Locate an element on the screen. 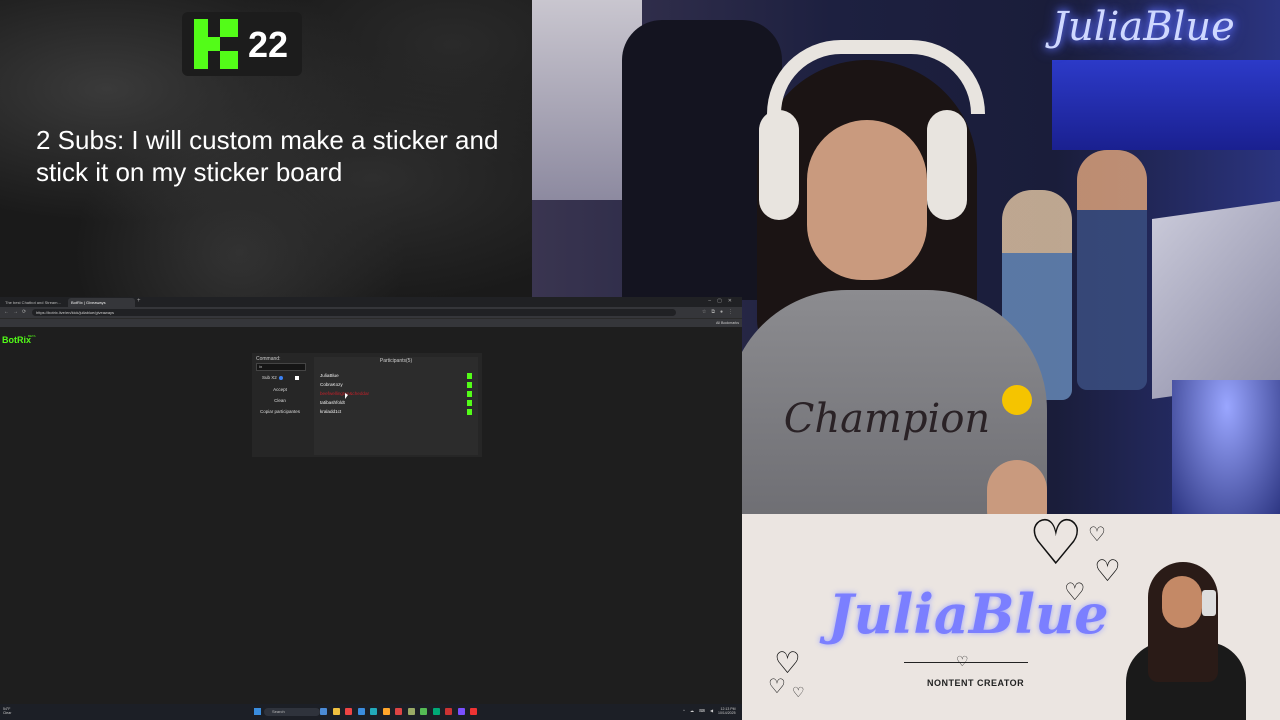 This screenshot has height=720, width=1280. kick-follower-badge: 22 is located at coordinates (242, 44).